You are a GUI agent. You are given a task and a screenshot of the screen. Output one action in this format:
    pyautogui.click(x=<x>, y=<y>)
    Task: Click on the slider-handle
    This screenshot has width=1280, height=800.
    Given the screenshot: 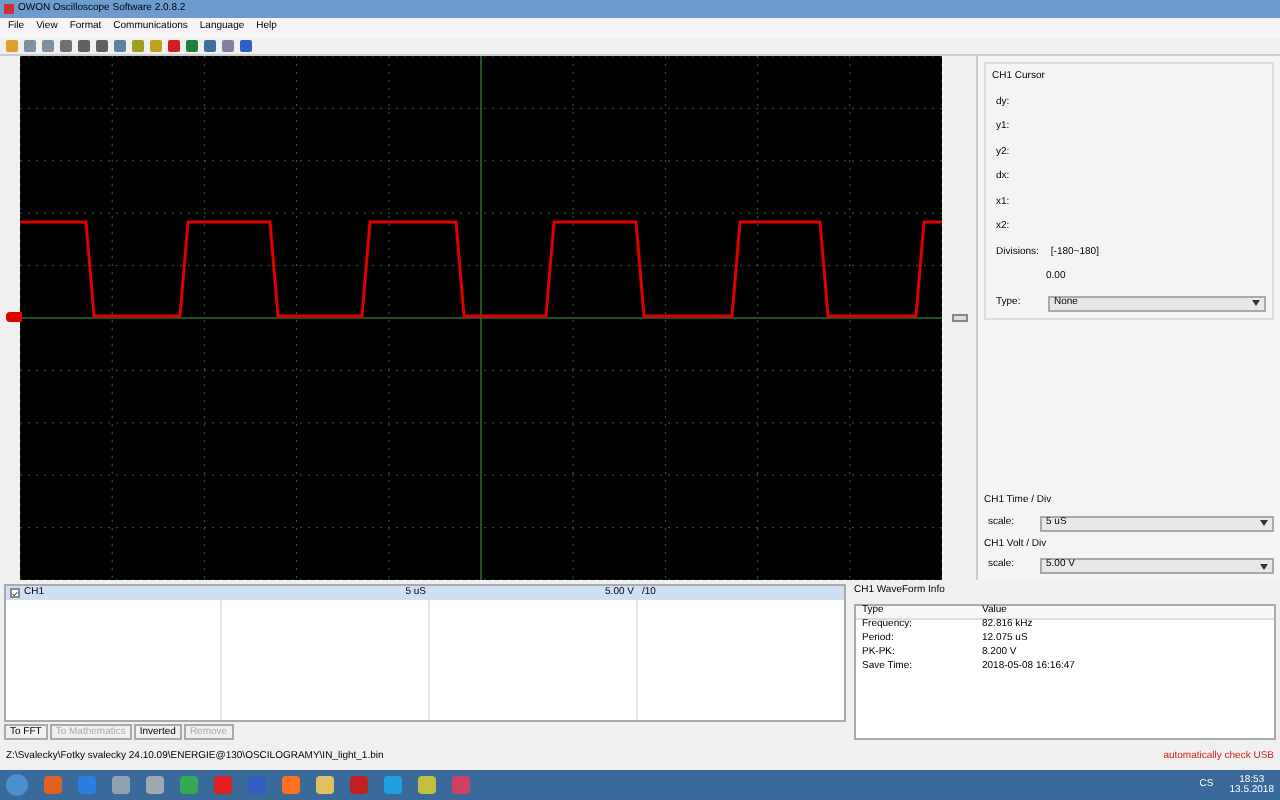 What is the action you would take?
    pyautogui.click(x=959, y=318)
    